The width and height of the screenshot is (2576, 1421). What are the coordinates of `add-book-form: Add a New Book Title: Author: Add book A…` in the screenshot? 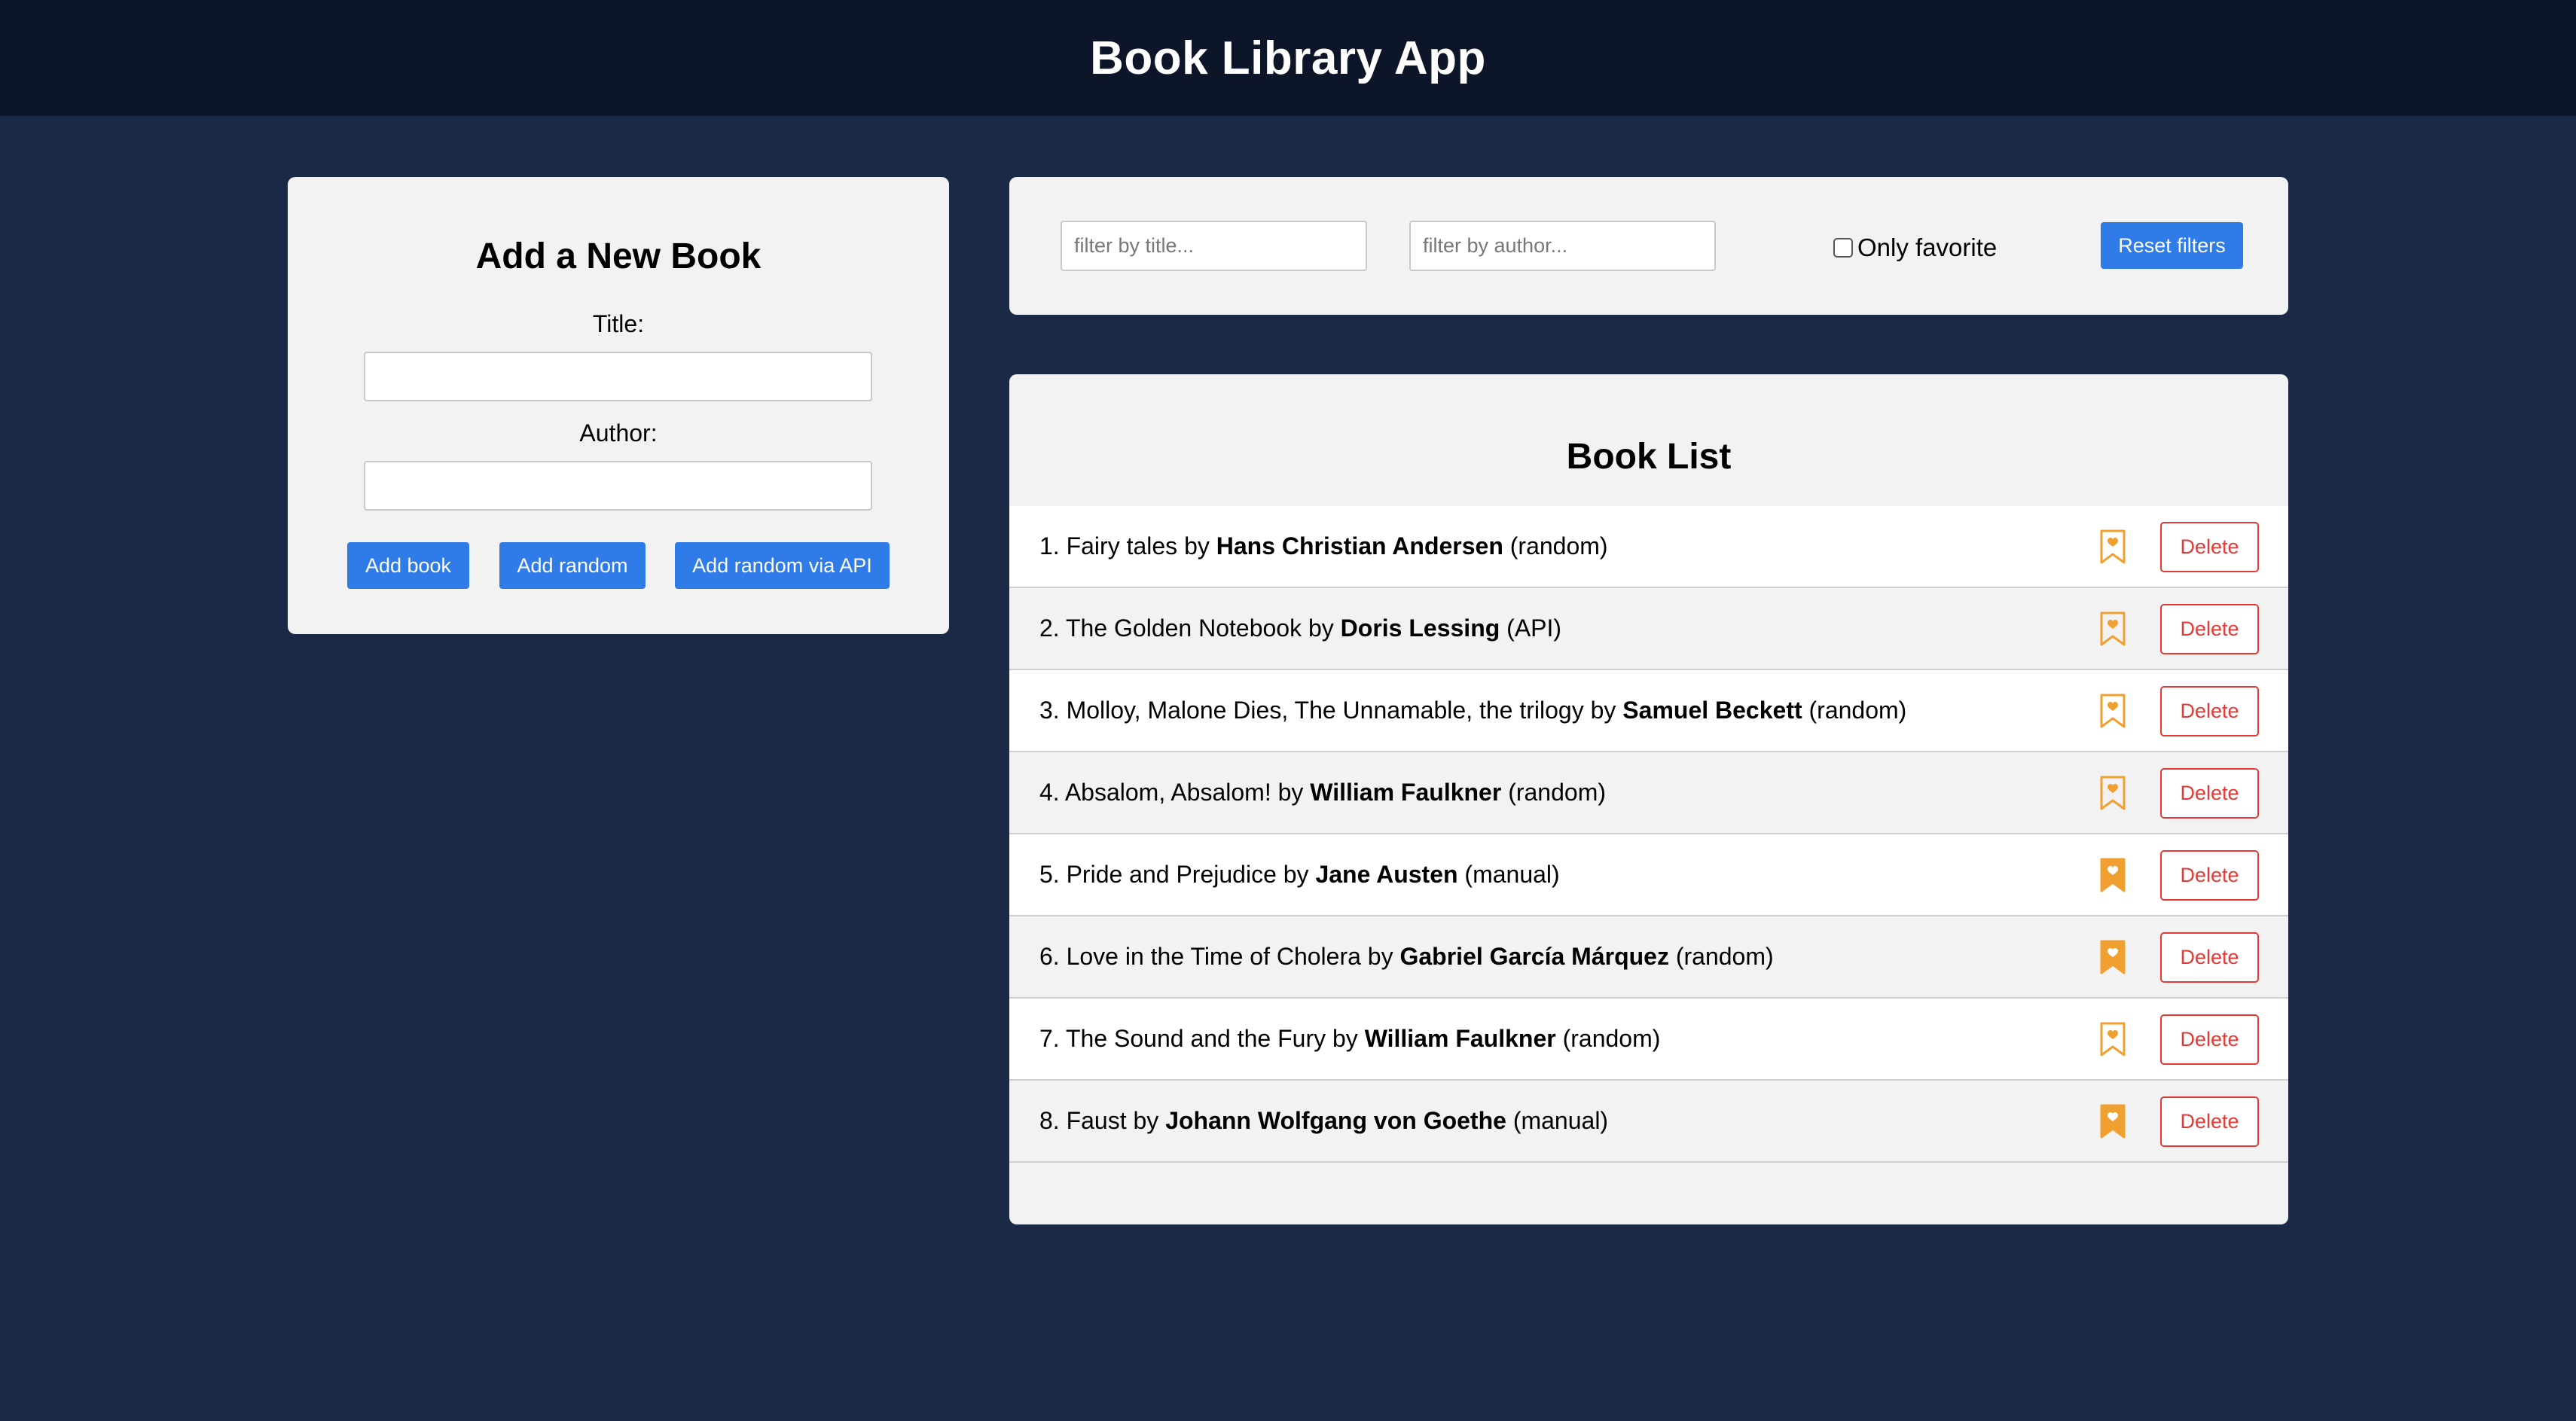 It's located at (619, 405).